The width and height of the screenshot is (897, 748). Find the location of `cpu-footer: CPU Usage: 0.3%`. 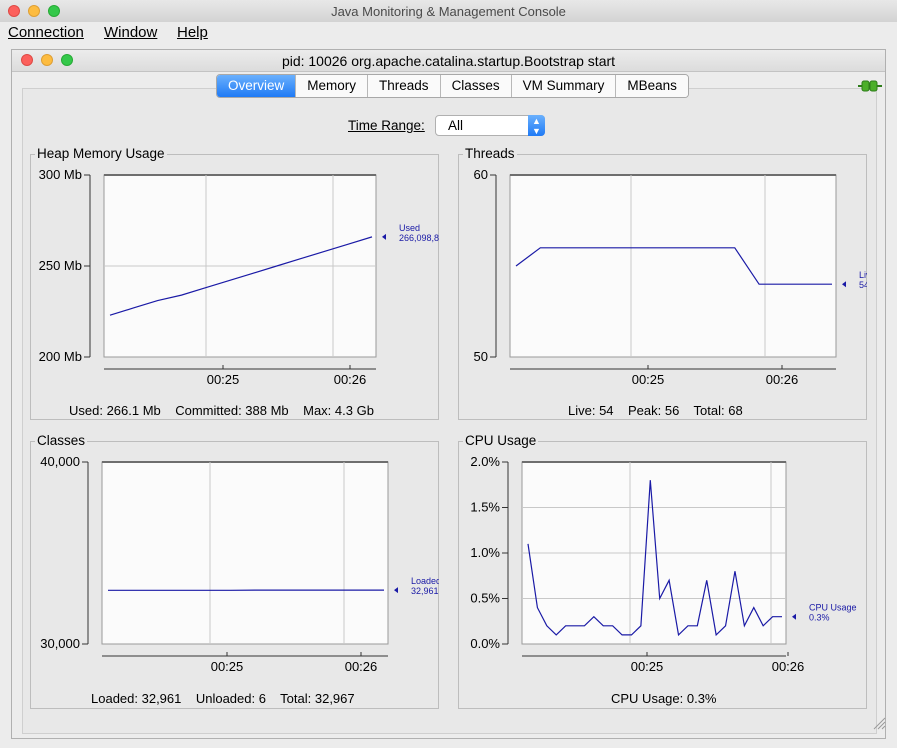

cpu-footer: CPU Usage: 0.3% is located at coordinates (664, 698).